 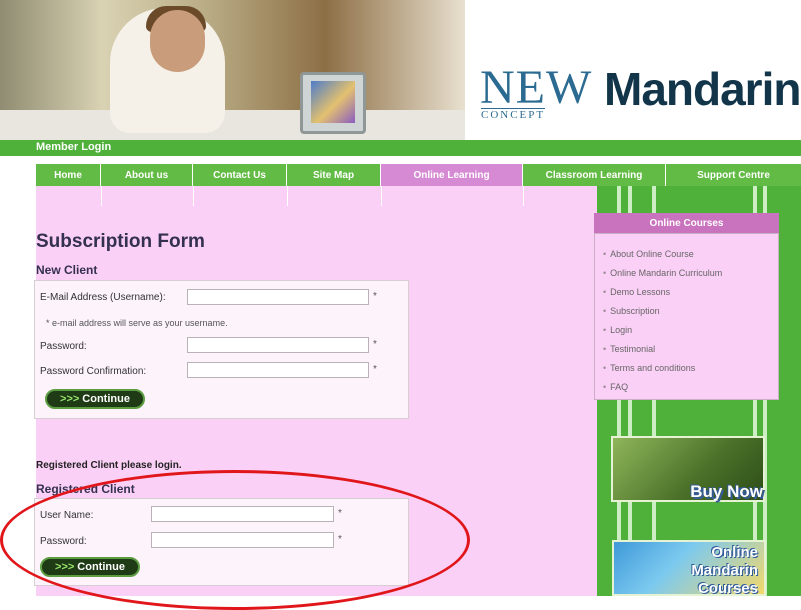 I want to click on sidebar-item-label: Login, so click(x=621, y=330).